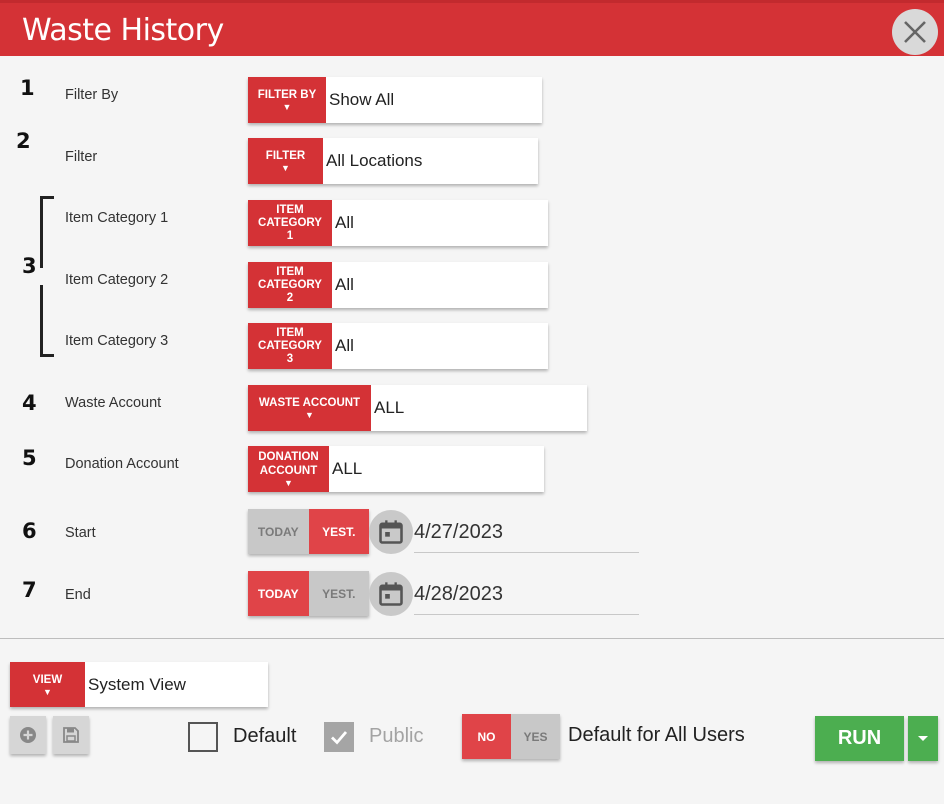  I want to click on bracket-top, so click(47, 232).